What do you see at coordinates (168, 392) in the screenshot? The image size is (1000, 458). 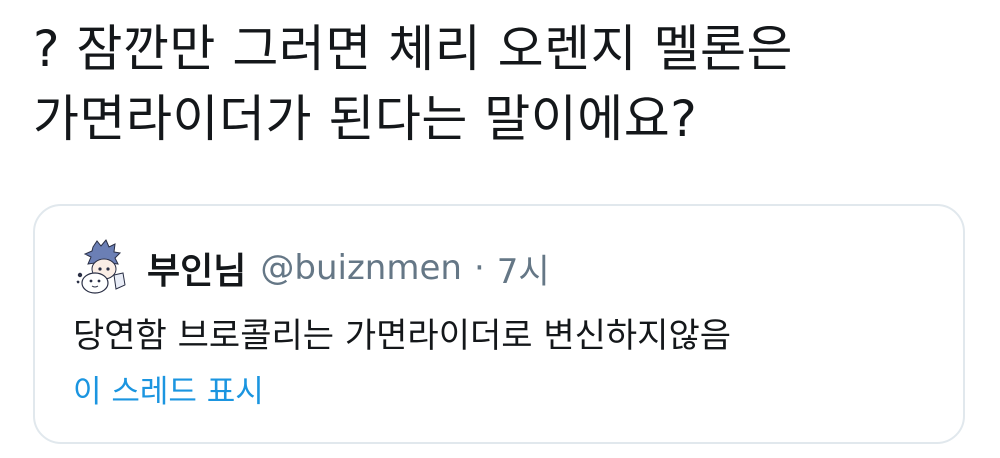 I see `show-thread-link: 이 스레드 표시` at bounding box center [168, 392].